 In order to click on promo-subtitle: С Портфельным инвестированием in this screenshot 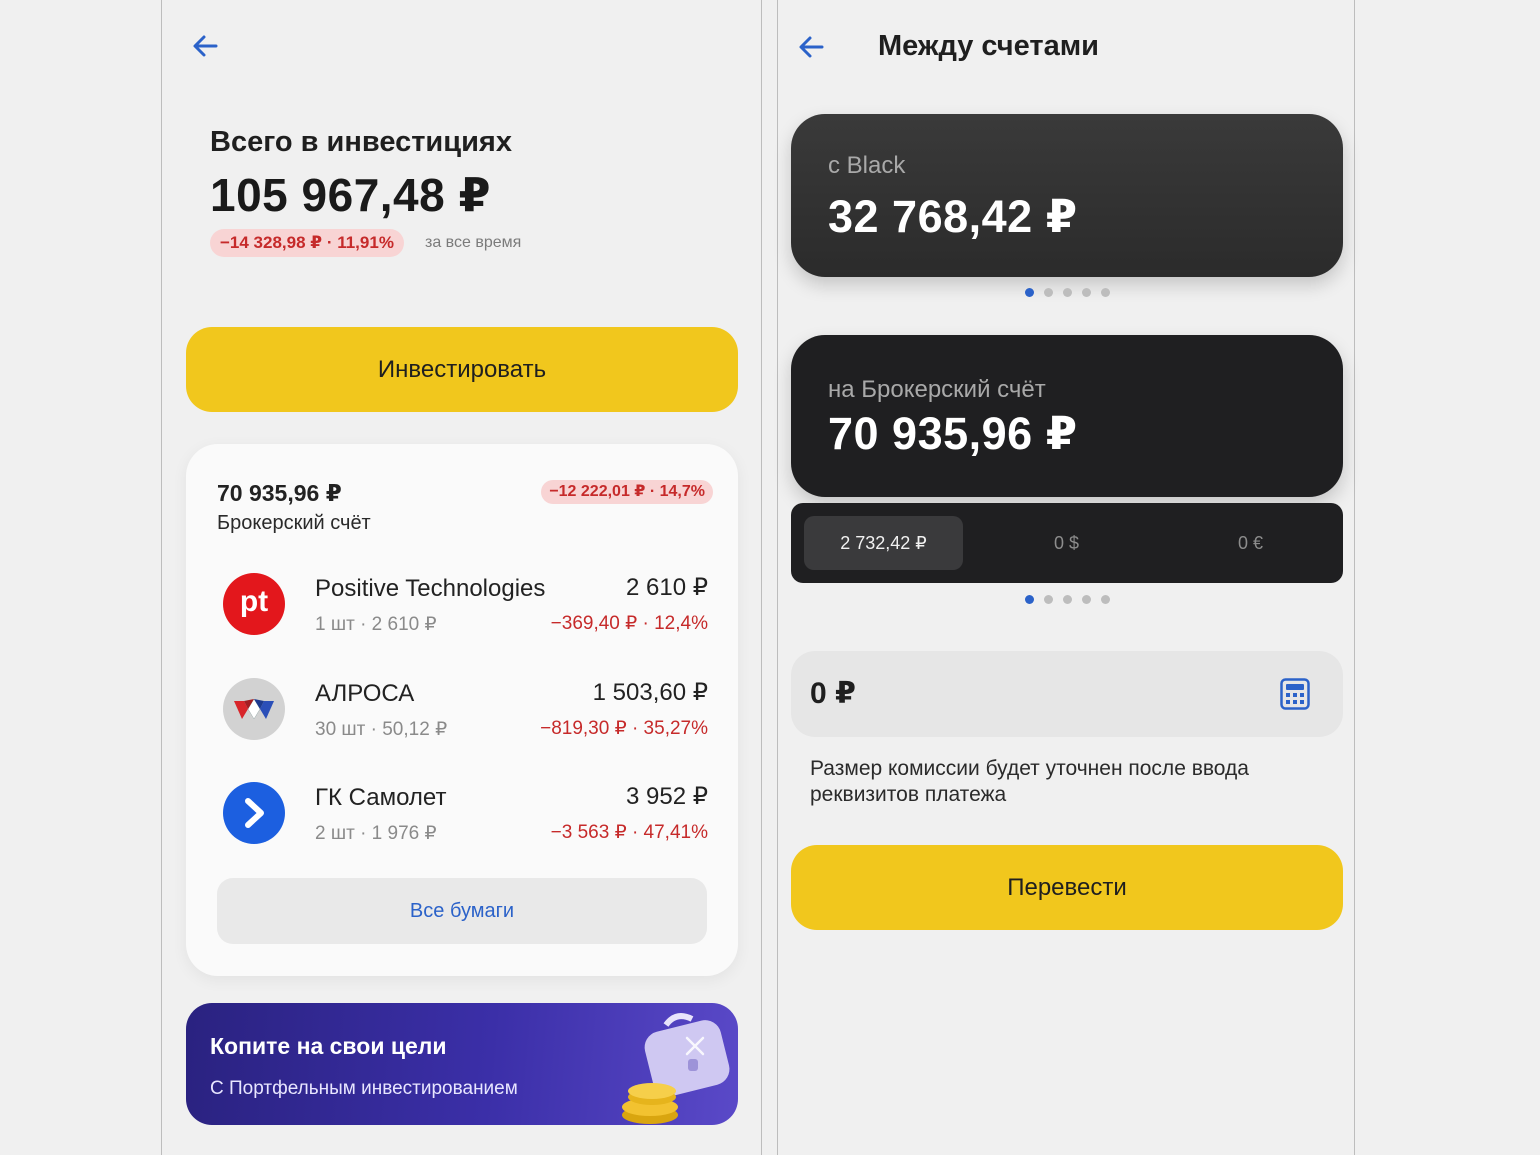, I will do `click(364, 1088)`.